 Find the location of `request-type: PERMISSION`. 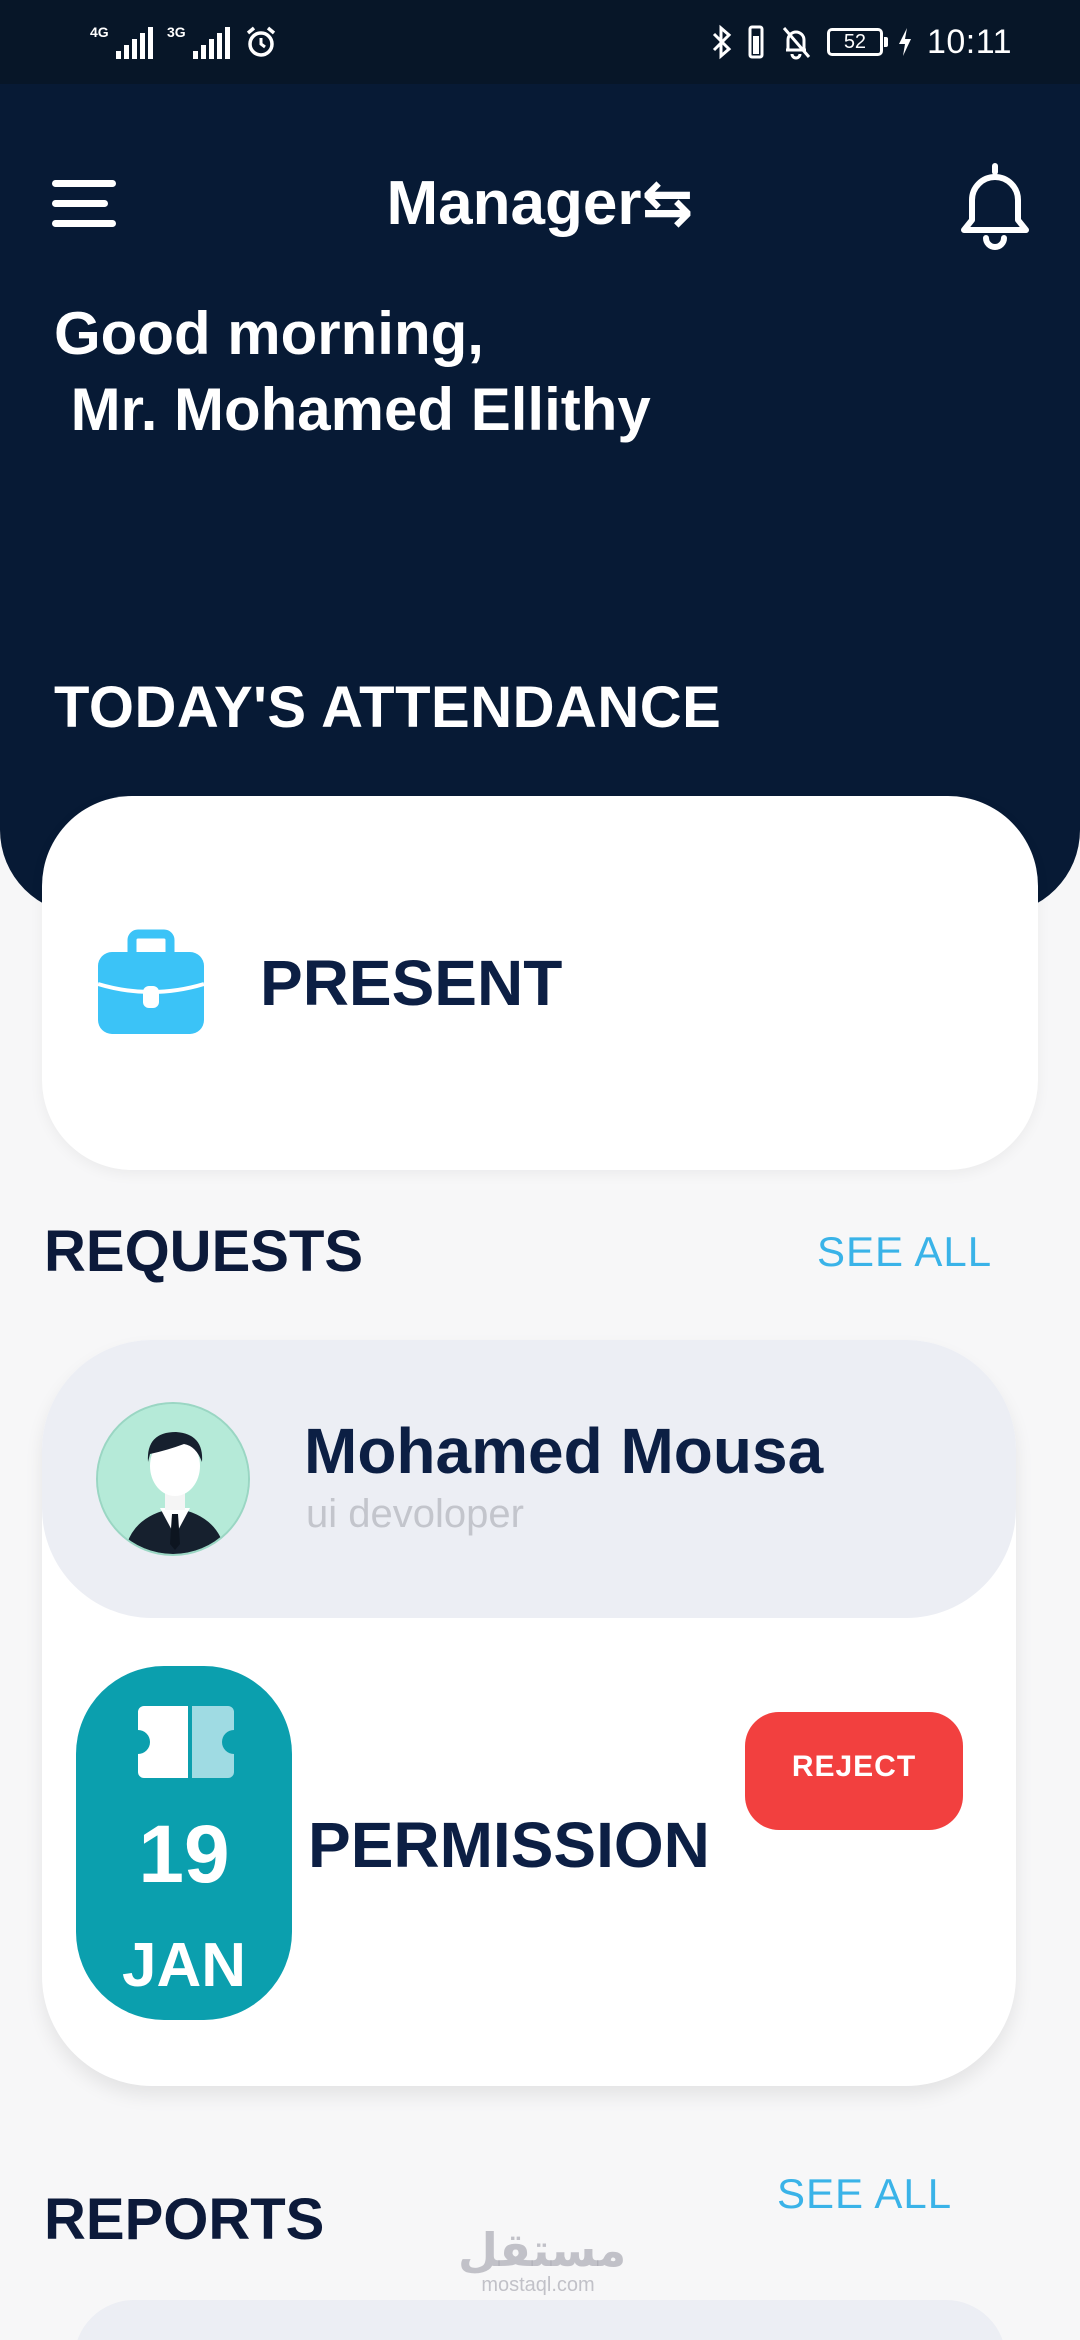

request-type: PERMISSION is located at coordinates (509, 1845).